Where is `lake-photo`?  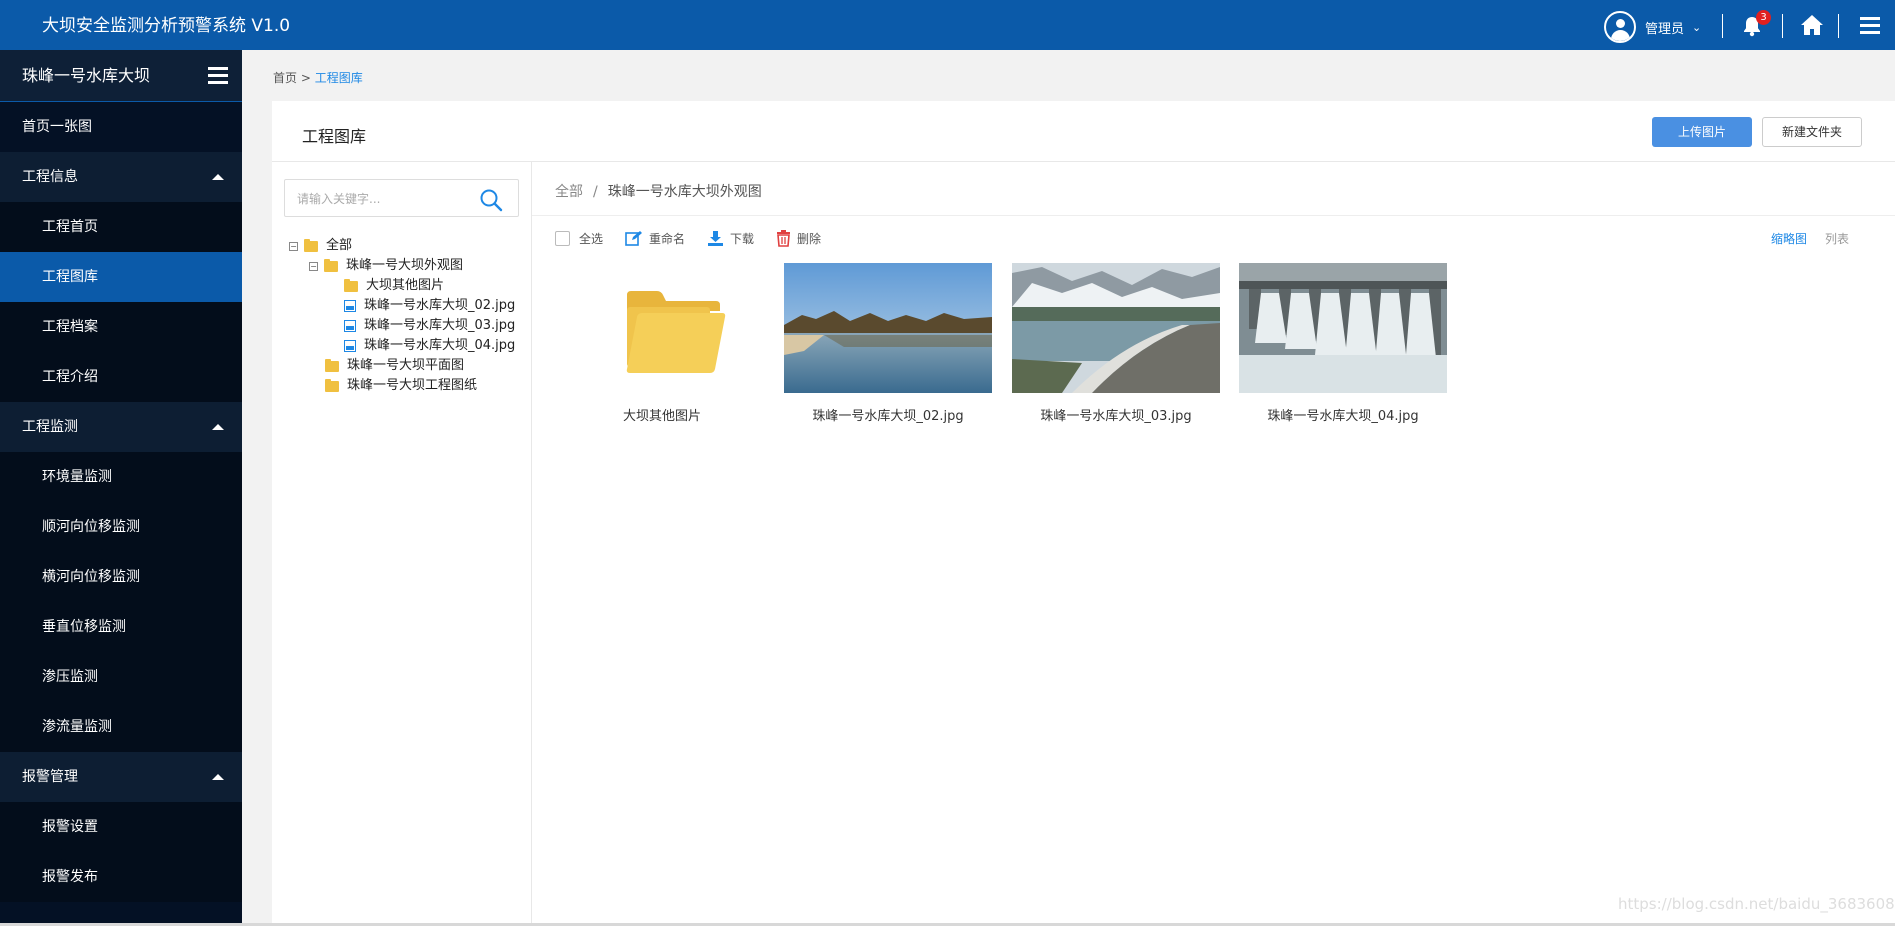 lake-photo is located at coordinates (888, 328).